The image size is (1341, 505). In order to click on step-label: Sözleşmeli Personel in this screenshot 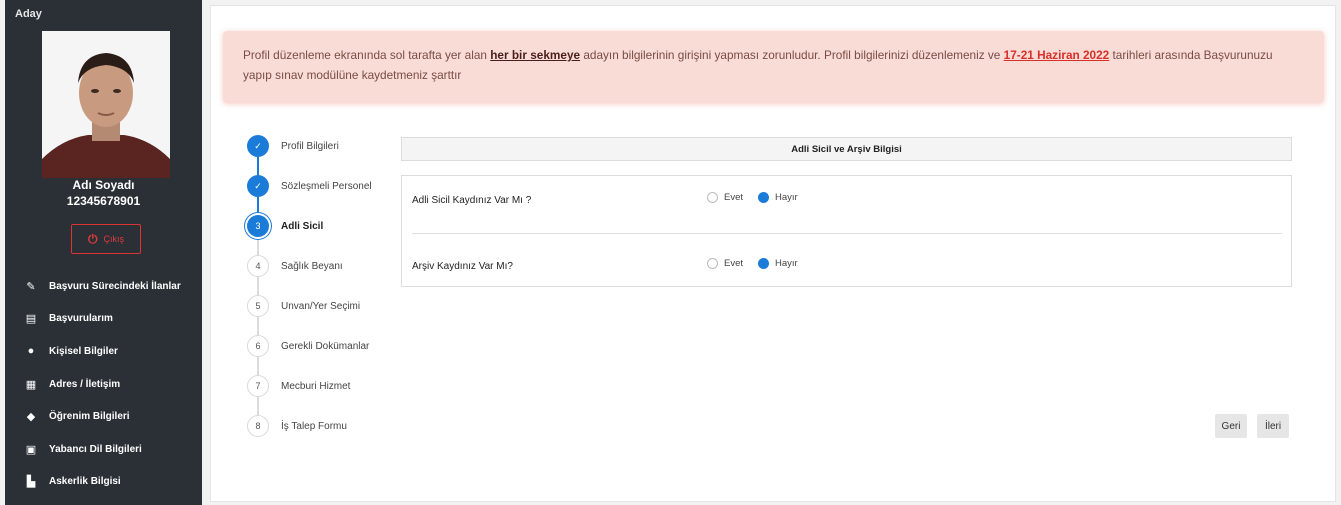, I will do `click(326, 186)`.